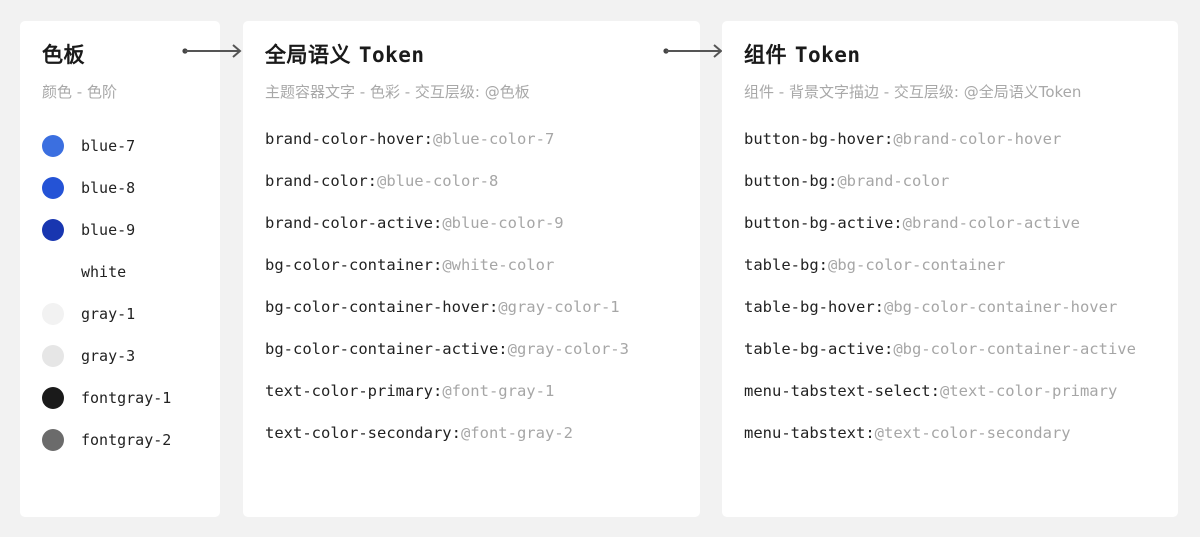 The width and height of the screenshot is (1200, 537). What do you see at coordinates (809, 433) in the screenshot?
I see `token-key: menu-tabstext:` at bounding box center [809, 433].